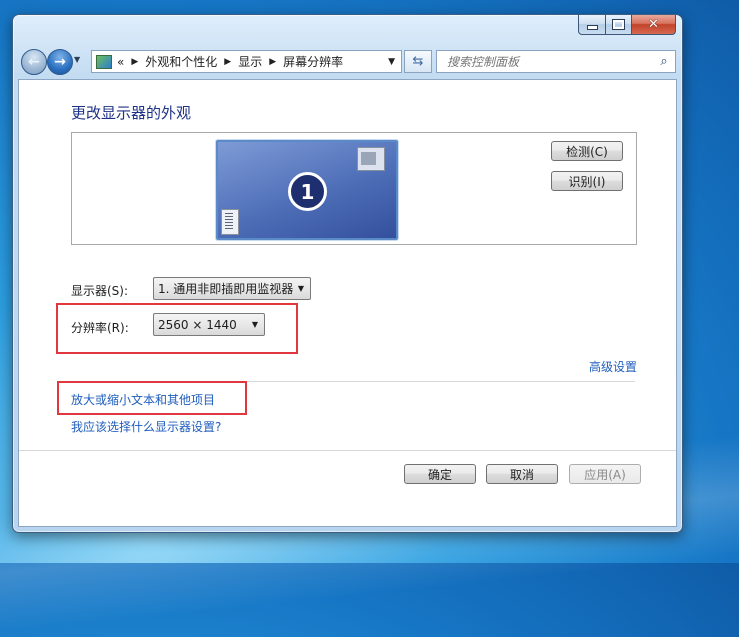 This screenshot has width=739, height=637. What do you see at coordinates (347, 450) in the screenshot?
I see `footer-divider` at bounding box center [347, 450].